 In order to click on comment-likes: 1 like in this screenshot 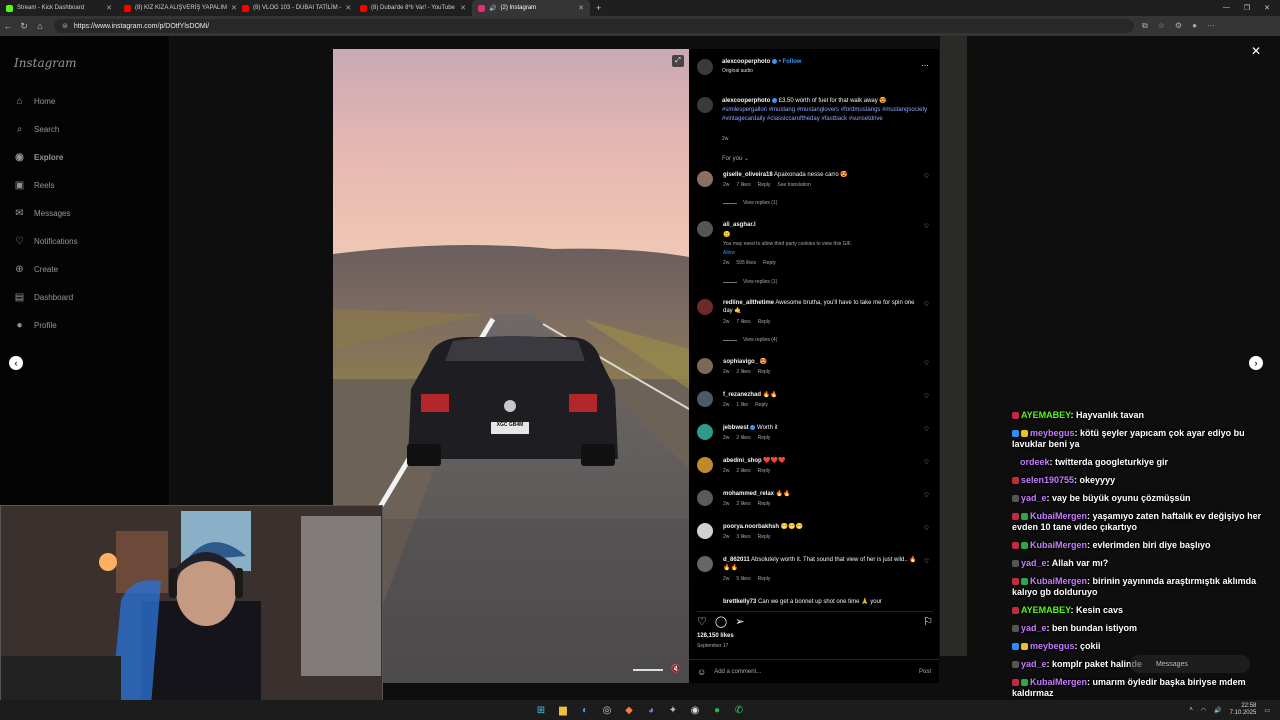, I will do `click(742, 405)`.